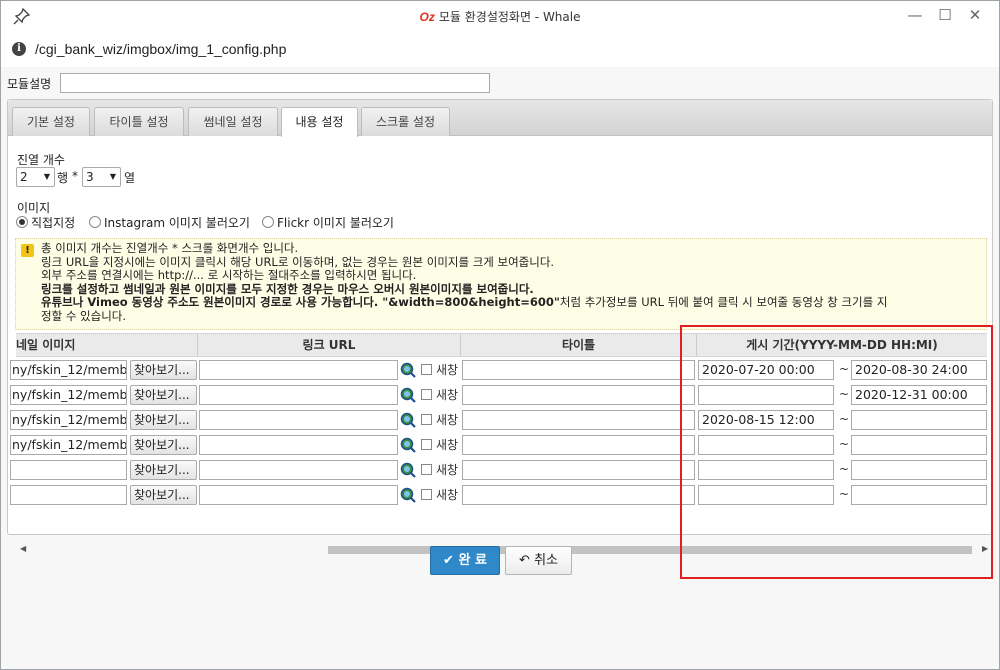 This screenshot has width=1000, height=670. What do you see at coordinates (427, 17) in the screenshot?
I see `oz-logo: Oz` at bounding box center [427, 17].